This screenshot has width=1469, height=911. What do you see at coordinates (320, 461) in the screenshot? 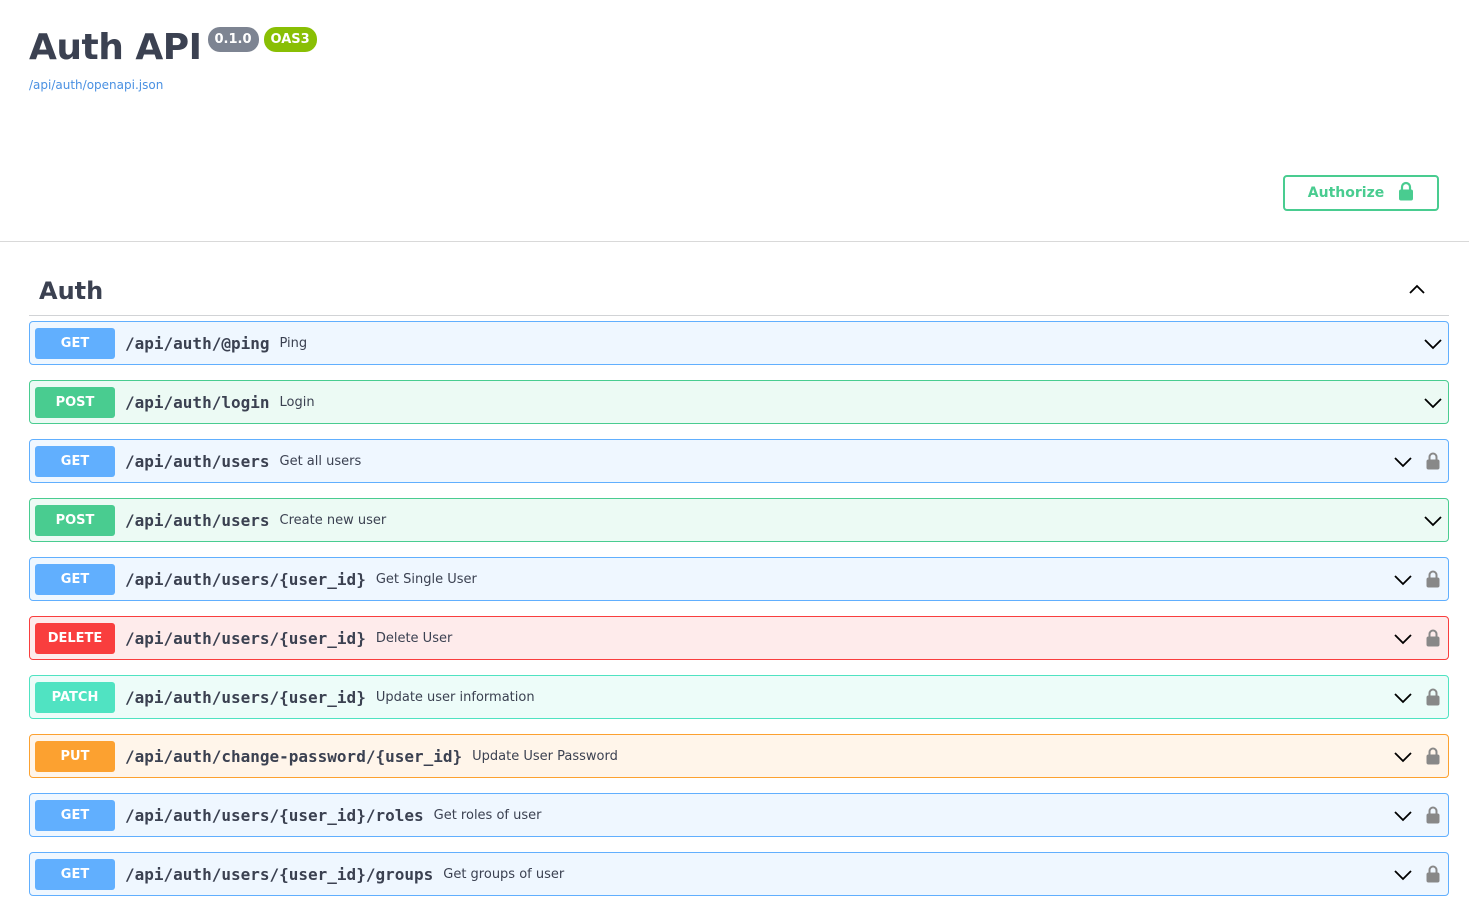
I see `operation-summary: Get all users` at bounding box center [320, 461].